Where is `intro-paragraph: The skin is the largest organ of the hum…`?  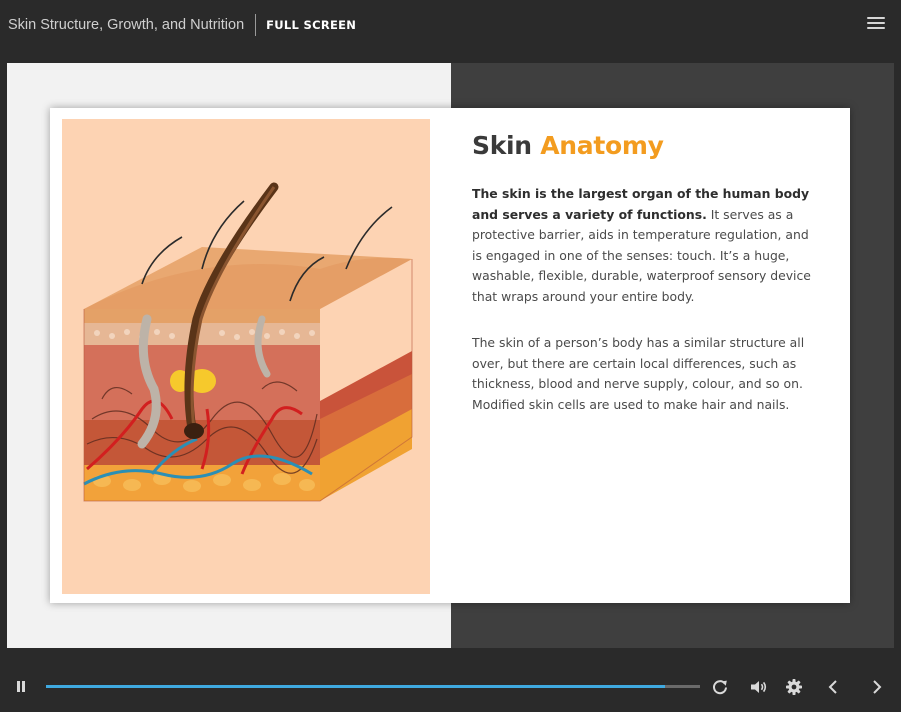 intro-paragraph: The skin is the largest organ of the hum… is located at coordinates (647, 245).